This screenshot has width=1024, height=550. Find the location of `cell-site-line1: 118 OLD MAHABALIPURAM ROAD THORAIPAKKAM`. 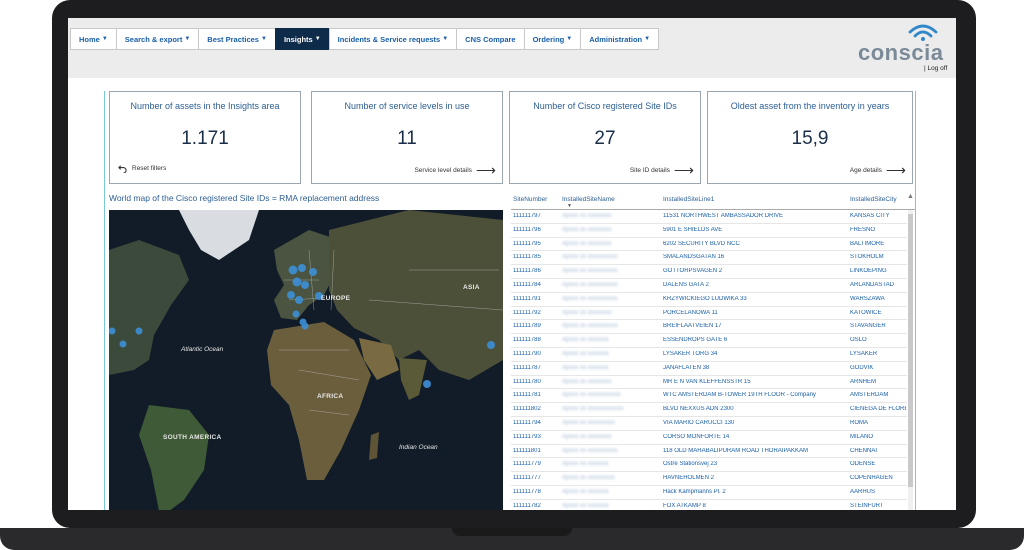

cell-site-line1: 118 OLD MAHABALIPURAM ROAD THORAIPAKKAM is located at coordinates (736, 450).